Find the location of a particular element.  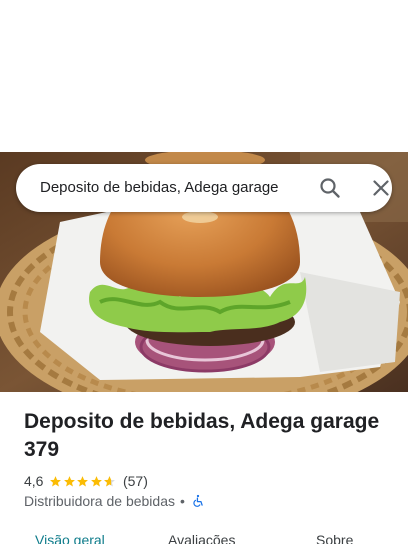

tab-about: Sobre is located at coordinates (334, 538).